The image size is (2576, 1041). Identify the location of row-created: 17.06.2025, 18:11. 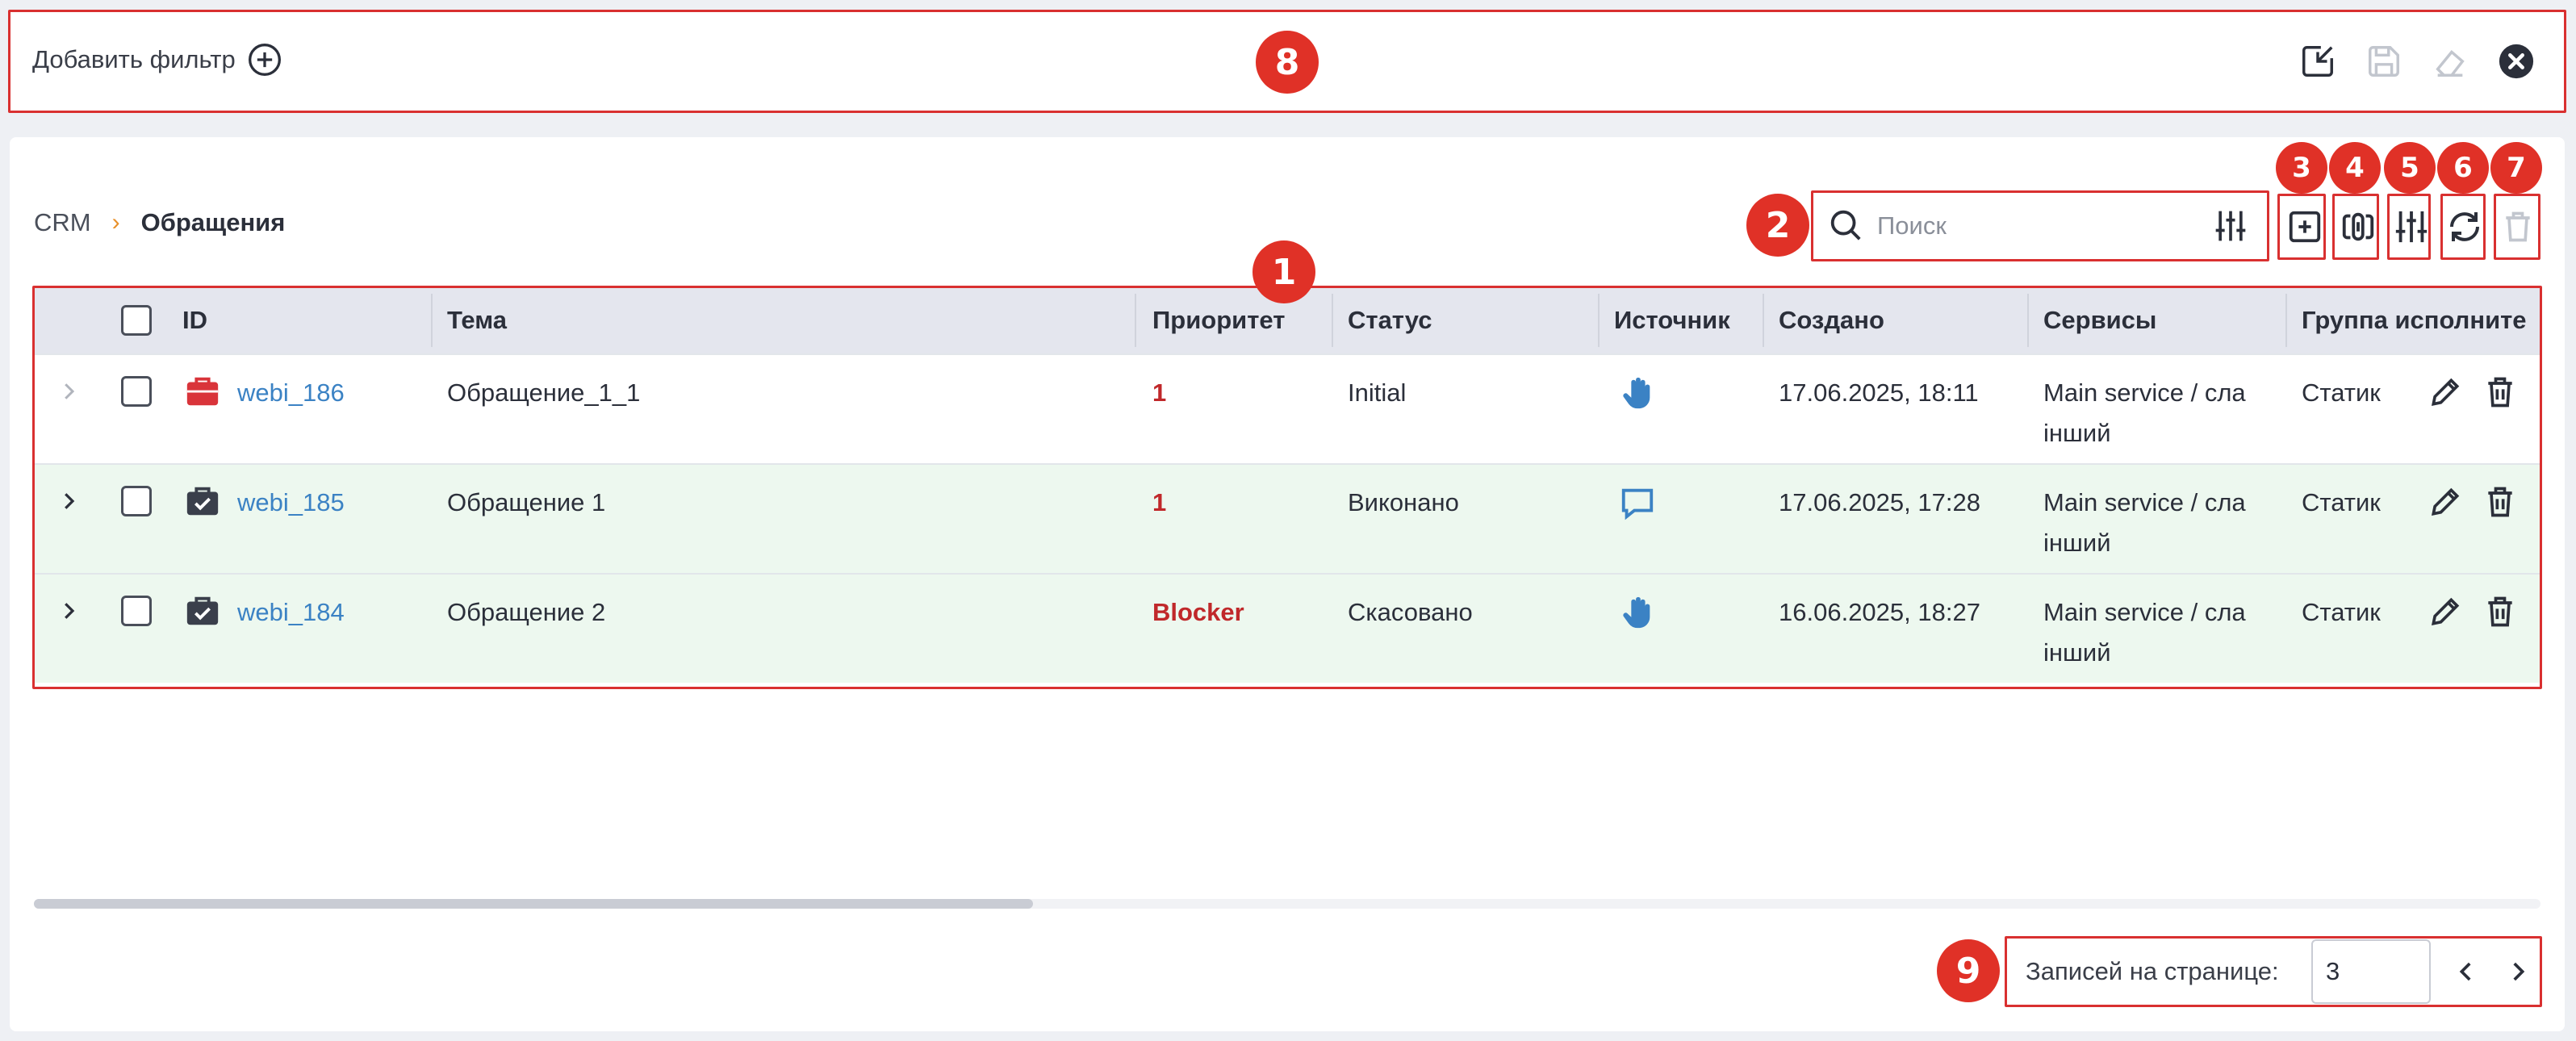
(1879, 392).